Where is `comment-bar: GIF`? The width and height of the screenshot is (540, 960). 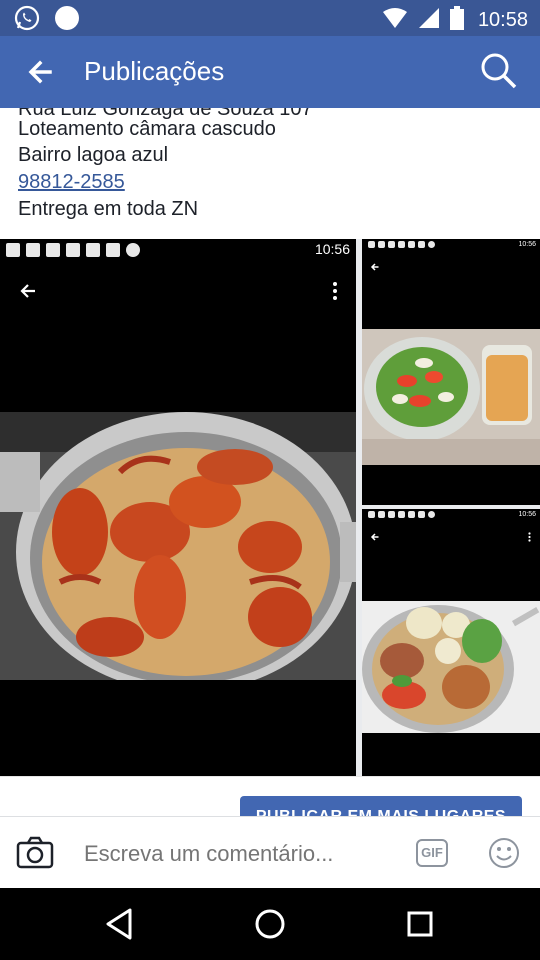 comment-bar: GIF is located at coordinates (270, 852).